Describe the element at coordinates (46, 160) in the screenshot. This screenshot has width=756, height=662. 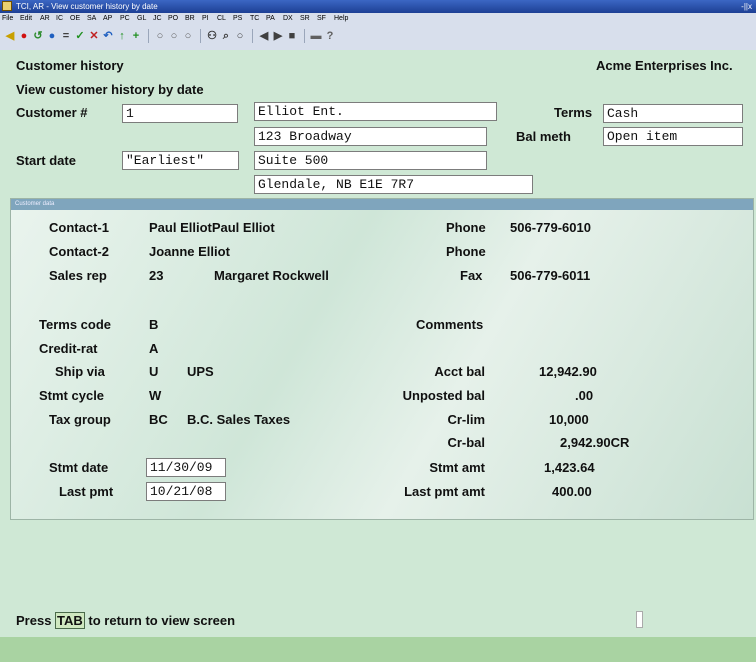
I see `start-date-label: Start date` at that location.